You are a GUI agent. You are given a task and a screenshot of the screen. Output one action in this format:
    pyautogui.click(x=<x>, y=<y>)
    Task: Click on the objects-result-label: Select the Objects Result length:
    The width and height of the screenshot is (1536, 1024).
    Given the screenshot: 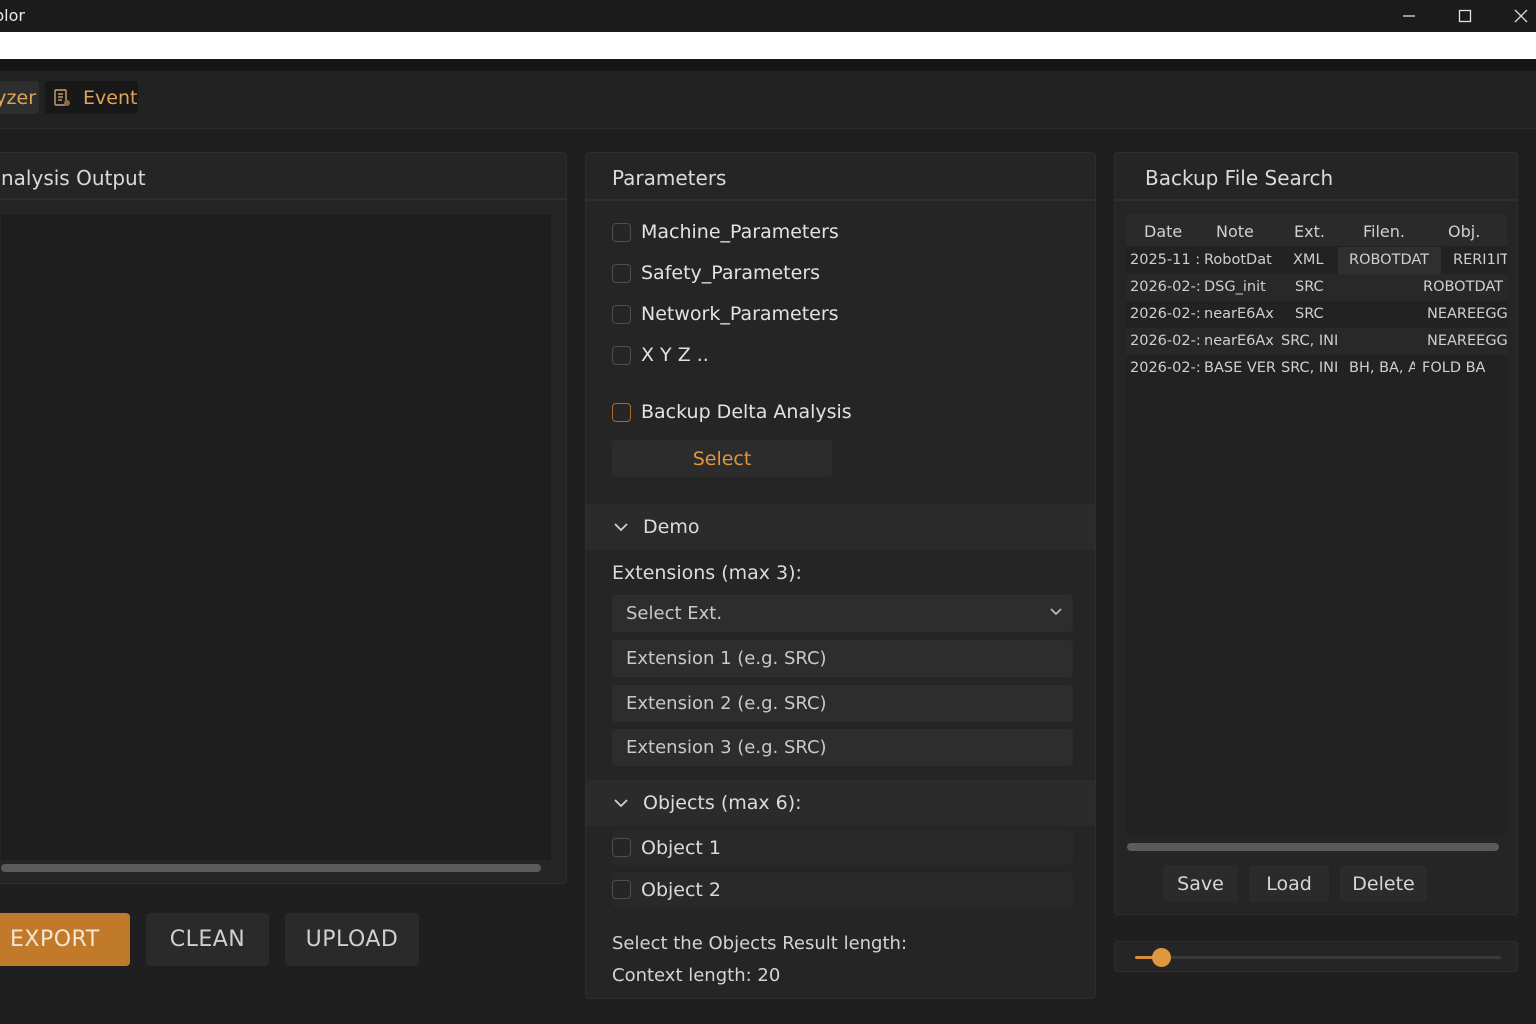 What is the action you would take?
    pyautogui.click(x=760, y=943)
    